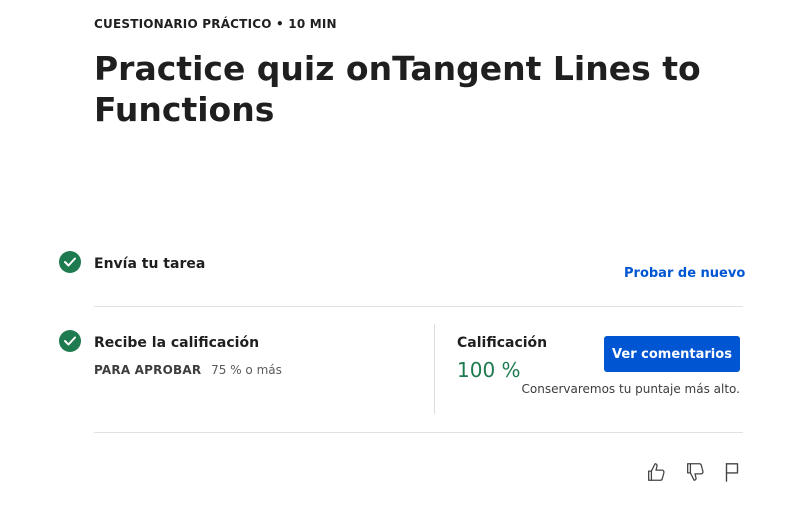 This screenshot has height=509, width=803. What do you see at coordinates (684, 273) in the screenshot?
I see `retry-link: Probar de nuevo` at bounding box center [684, 273].